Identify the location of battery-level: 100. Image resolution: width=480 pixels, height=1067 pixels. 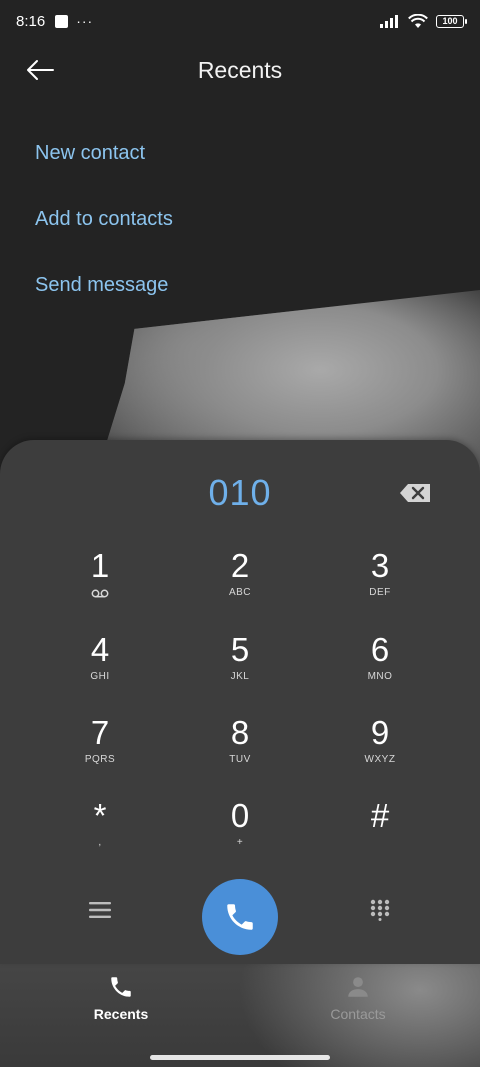
(450, 21).